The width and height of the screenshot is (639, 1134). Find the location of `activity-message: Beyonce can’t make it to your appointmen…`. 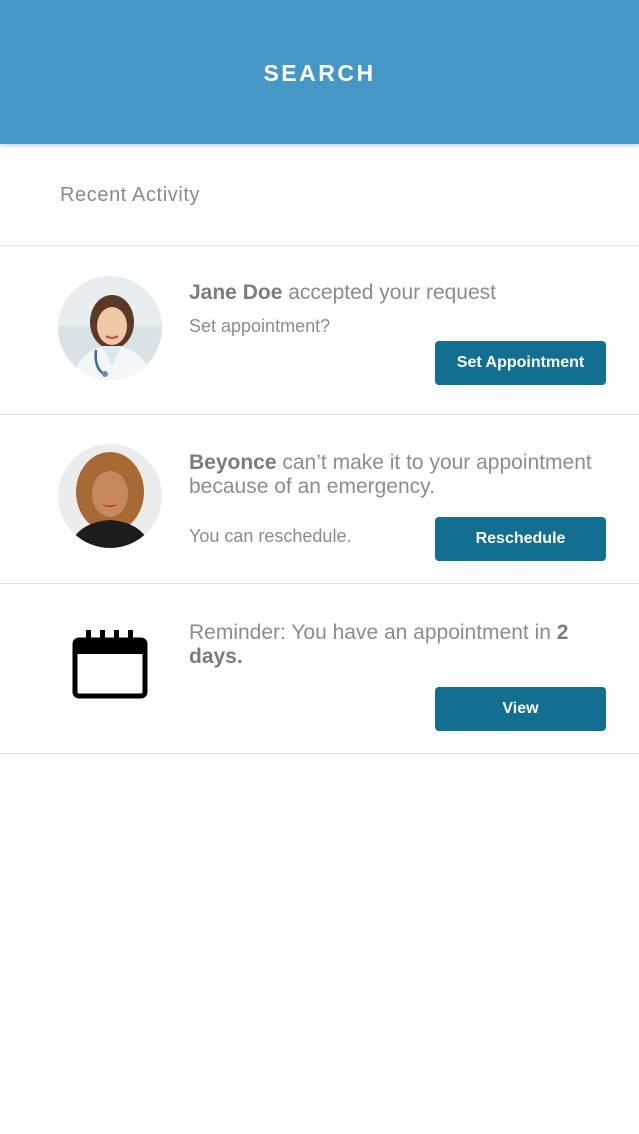

activity-message: Beyonce can’t make it to your appointmen… is located at coordinates (404, 475).